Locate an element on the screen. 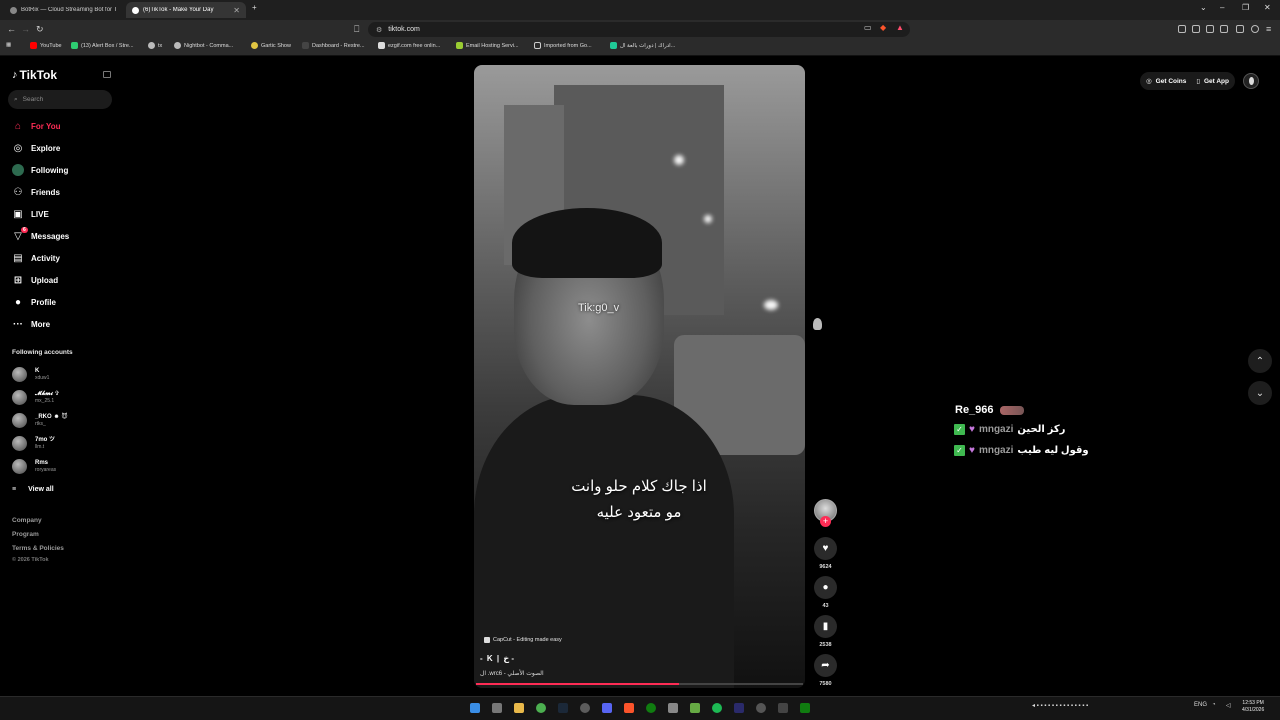  obs-icon is located at coordinates (585, 708).